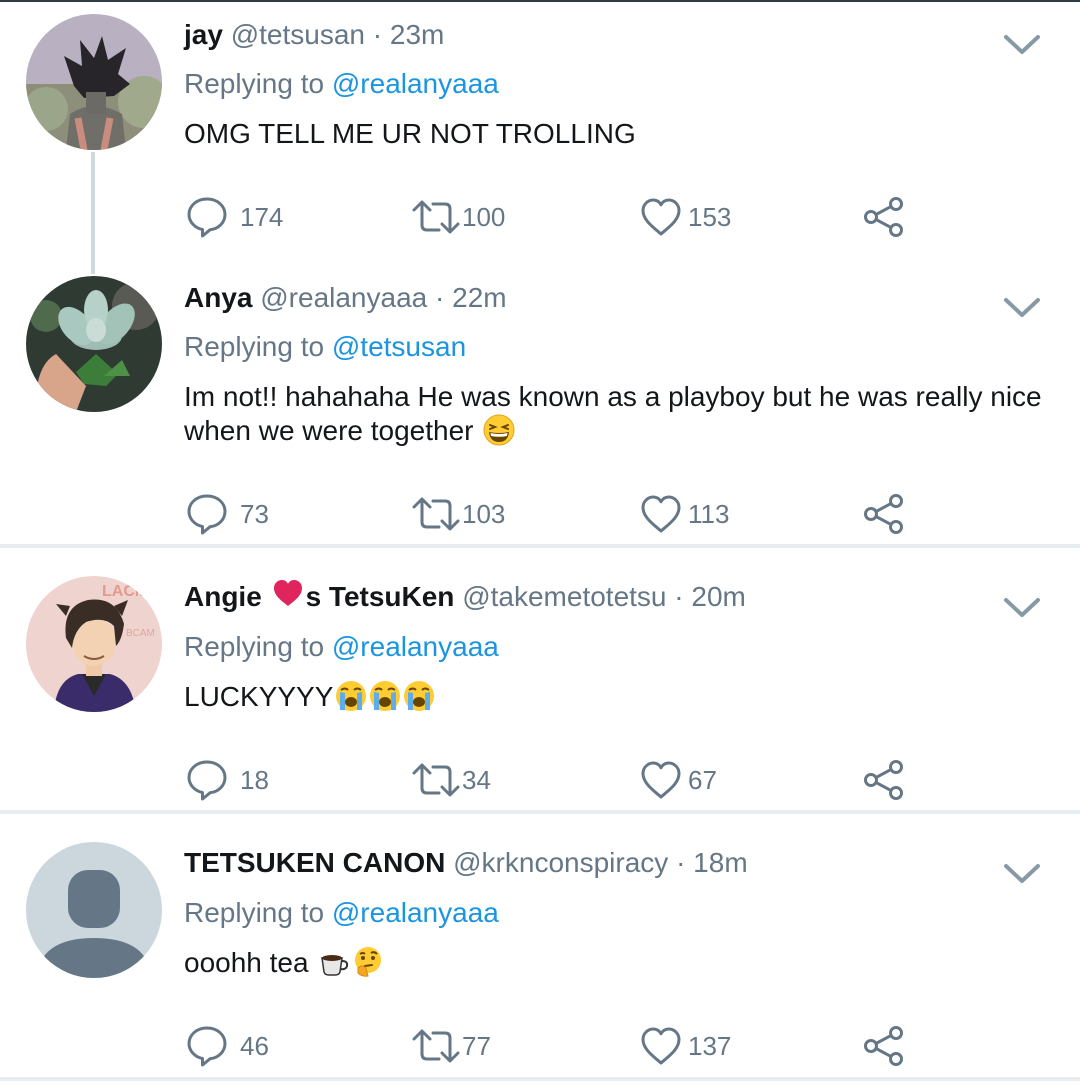  Describe the element at coordinates (140, 633) in the screenshot. I see `svg-text: BCAM` at that location.